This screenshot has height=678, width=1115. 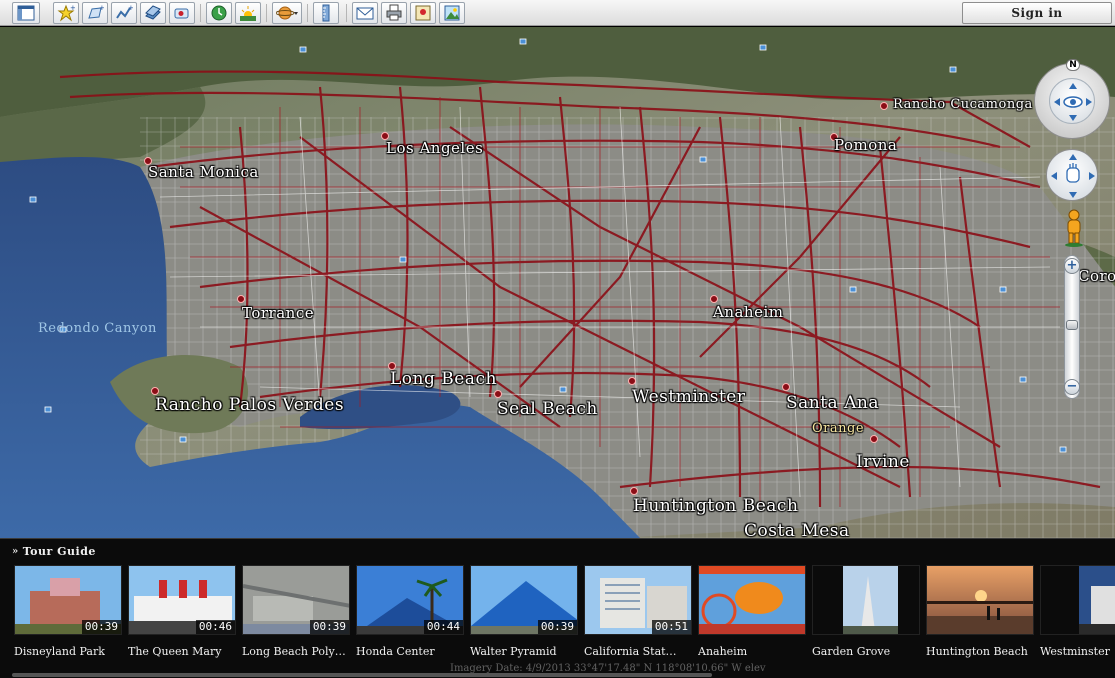 What do you see at coordinates (1072, 325) in the screenshot?
I see `zoom-slider-thumb` at bounding box center [1072, 325].